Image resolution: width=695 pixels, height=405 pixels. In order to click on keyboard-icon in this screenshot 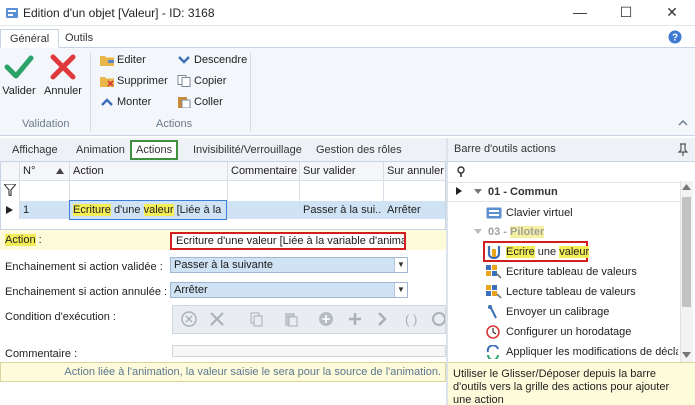, I will do `click(494, 213)`.